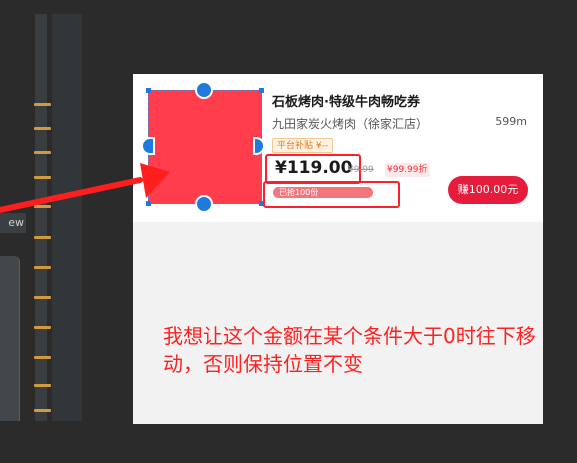 The height and width of the screenshot is (463, 577). I want to click on subsidy-tag: 平台补贴 ¥--, so click(303, 145).